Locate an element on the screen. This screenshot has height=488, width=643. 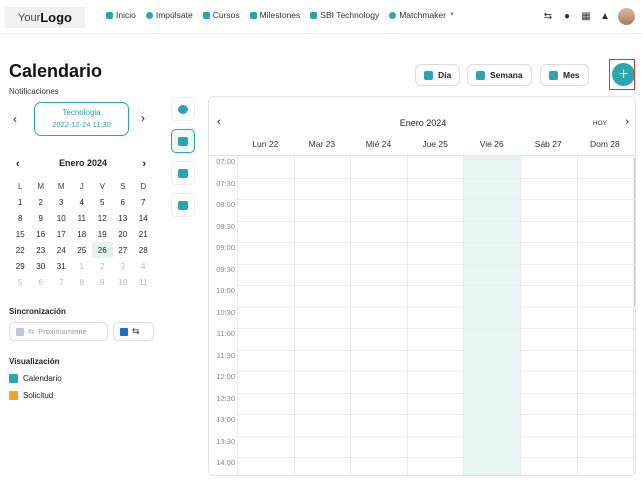
mini-calendar-day: 14 is located at coordinates (143, 218).